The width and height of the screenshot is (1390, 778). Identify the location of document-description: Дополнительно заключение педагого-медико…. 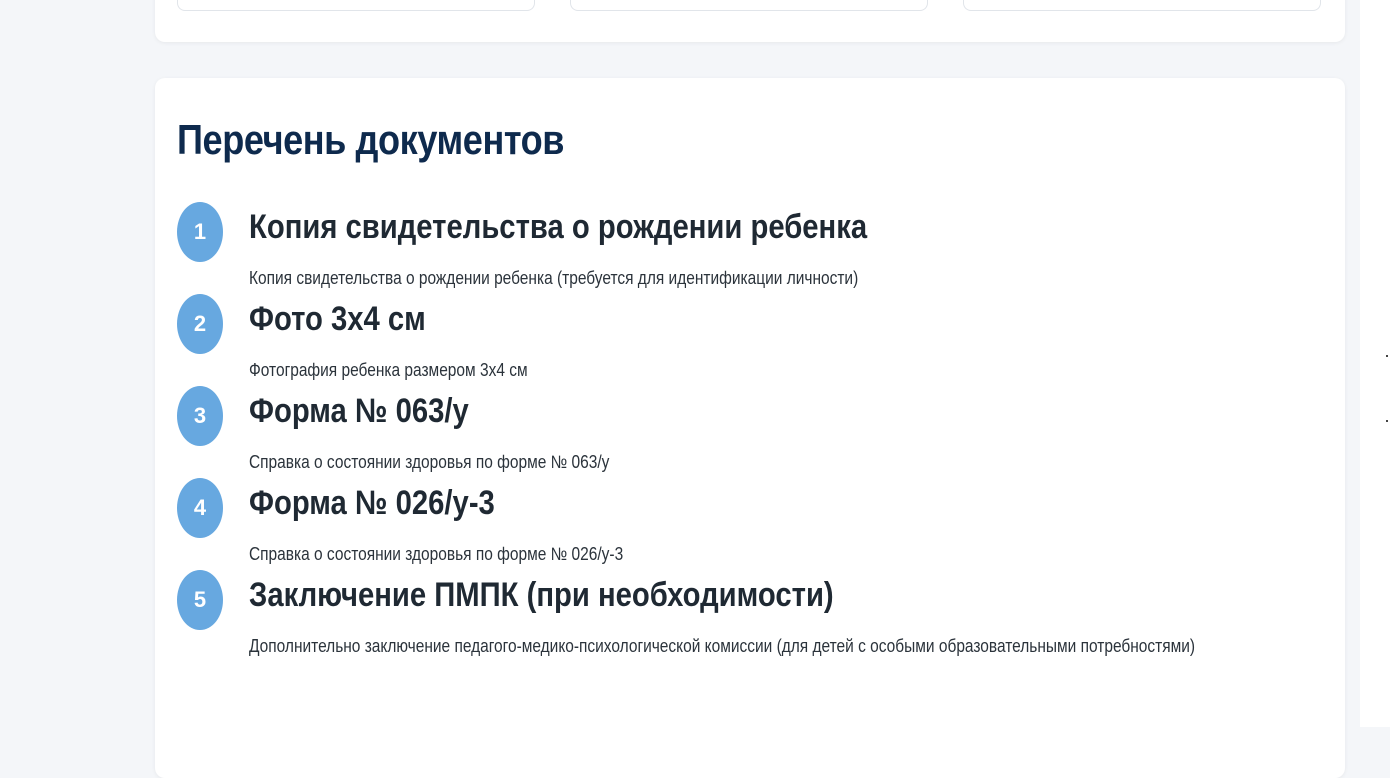
(722, 646).